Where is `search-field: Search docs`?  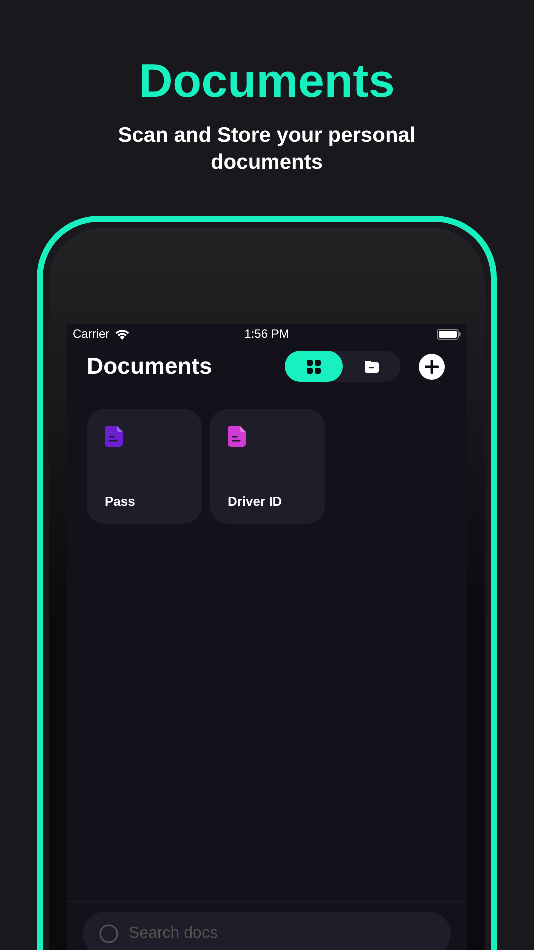
search-field: Search docs is located at coordinates (267, 931).